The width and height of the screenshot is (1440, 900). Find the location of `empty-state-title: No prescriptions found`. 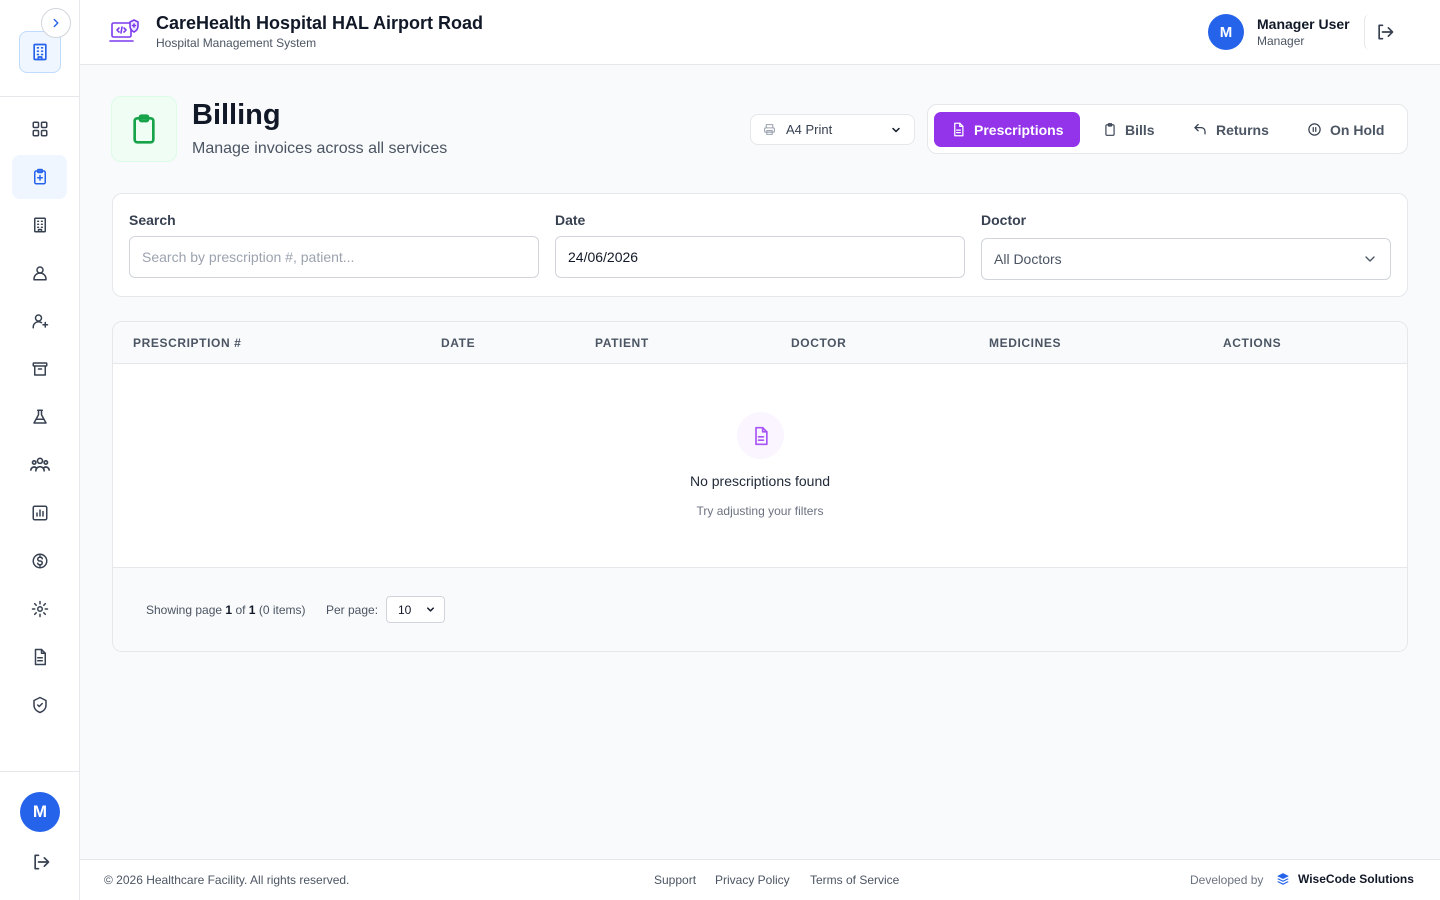

empty-state-title: No prescriptions found is located at coordinates (760, 481).